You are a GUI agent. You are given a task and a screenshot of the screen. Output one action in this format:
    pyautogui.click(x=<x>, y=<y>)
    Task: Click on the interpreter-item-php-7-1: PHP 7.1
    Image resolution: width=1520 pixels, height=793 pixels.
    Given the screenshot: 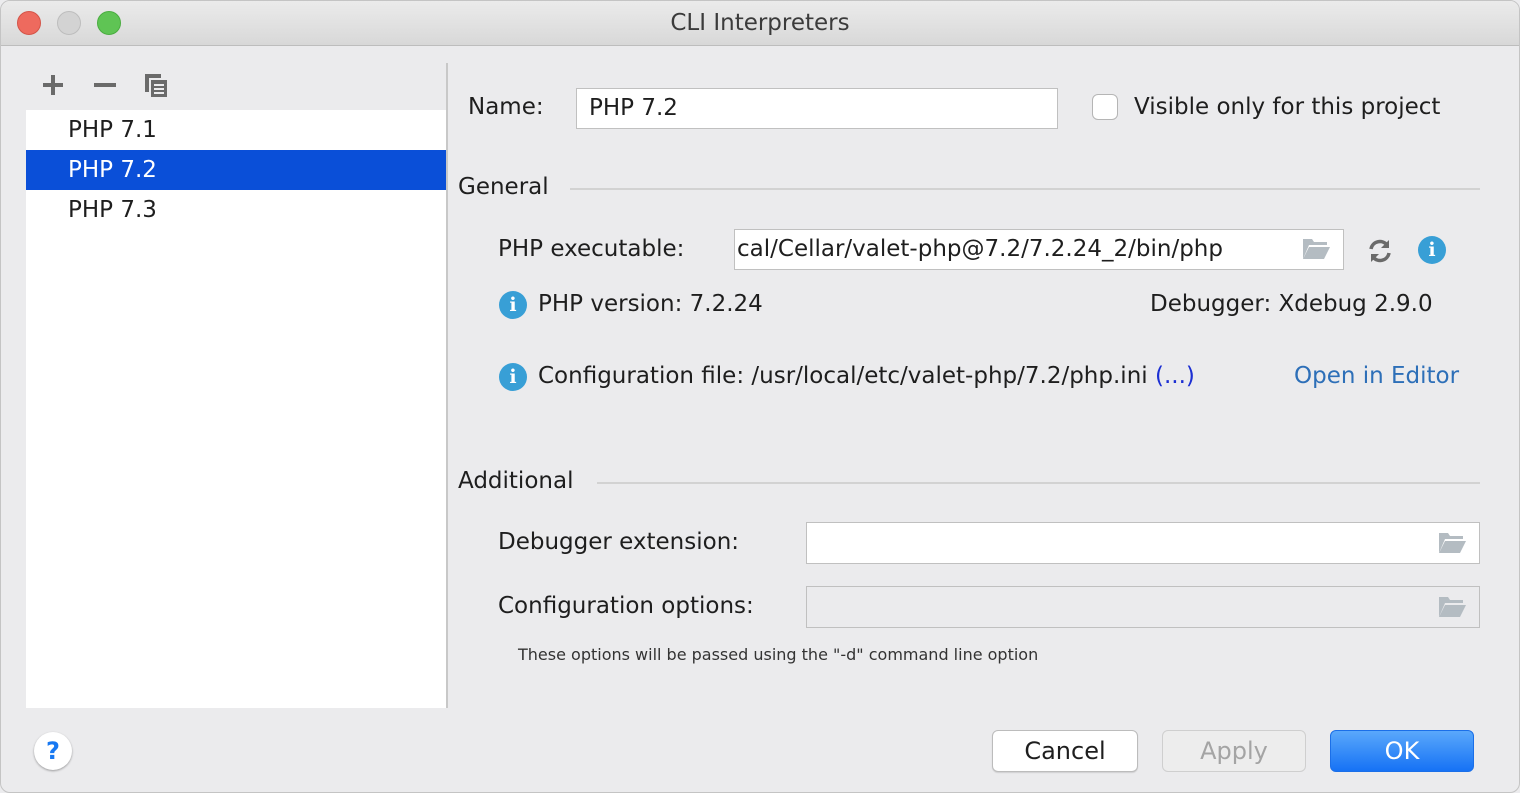 What is the action you would take?
    pyautogui.click(x=236, y=130)
    